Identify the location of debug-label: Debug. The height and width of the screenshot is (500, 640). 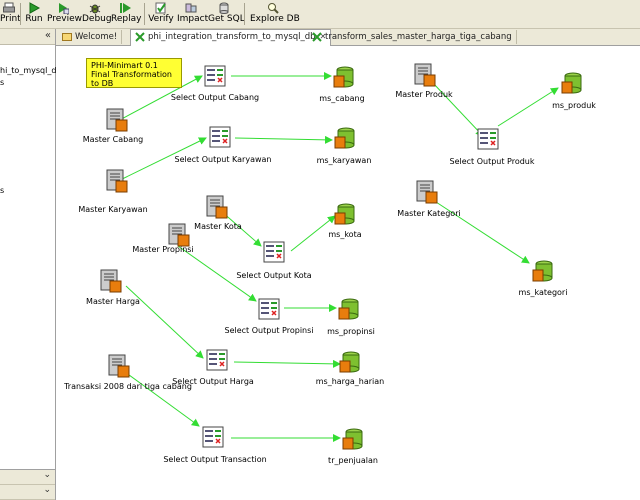
(97, 19).